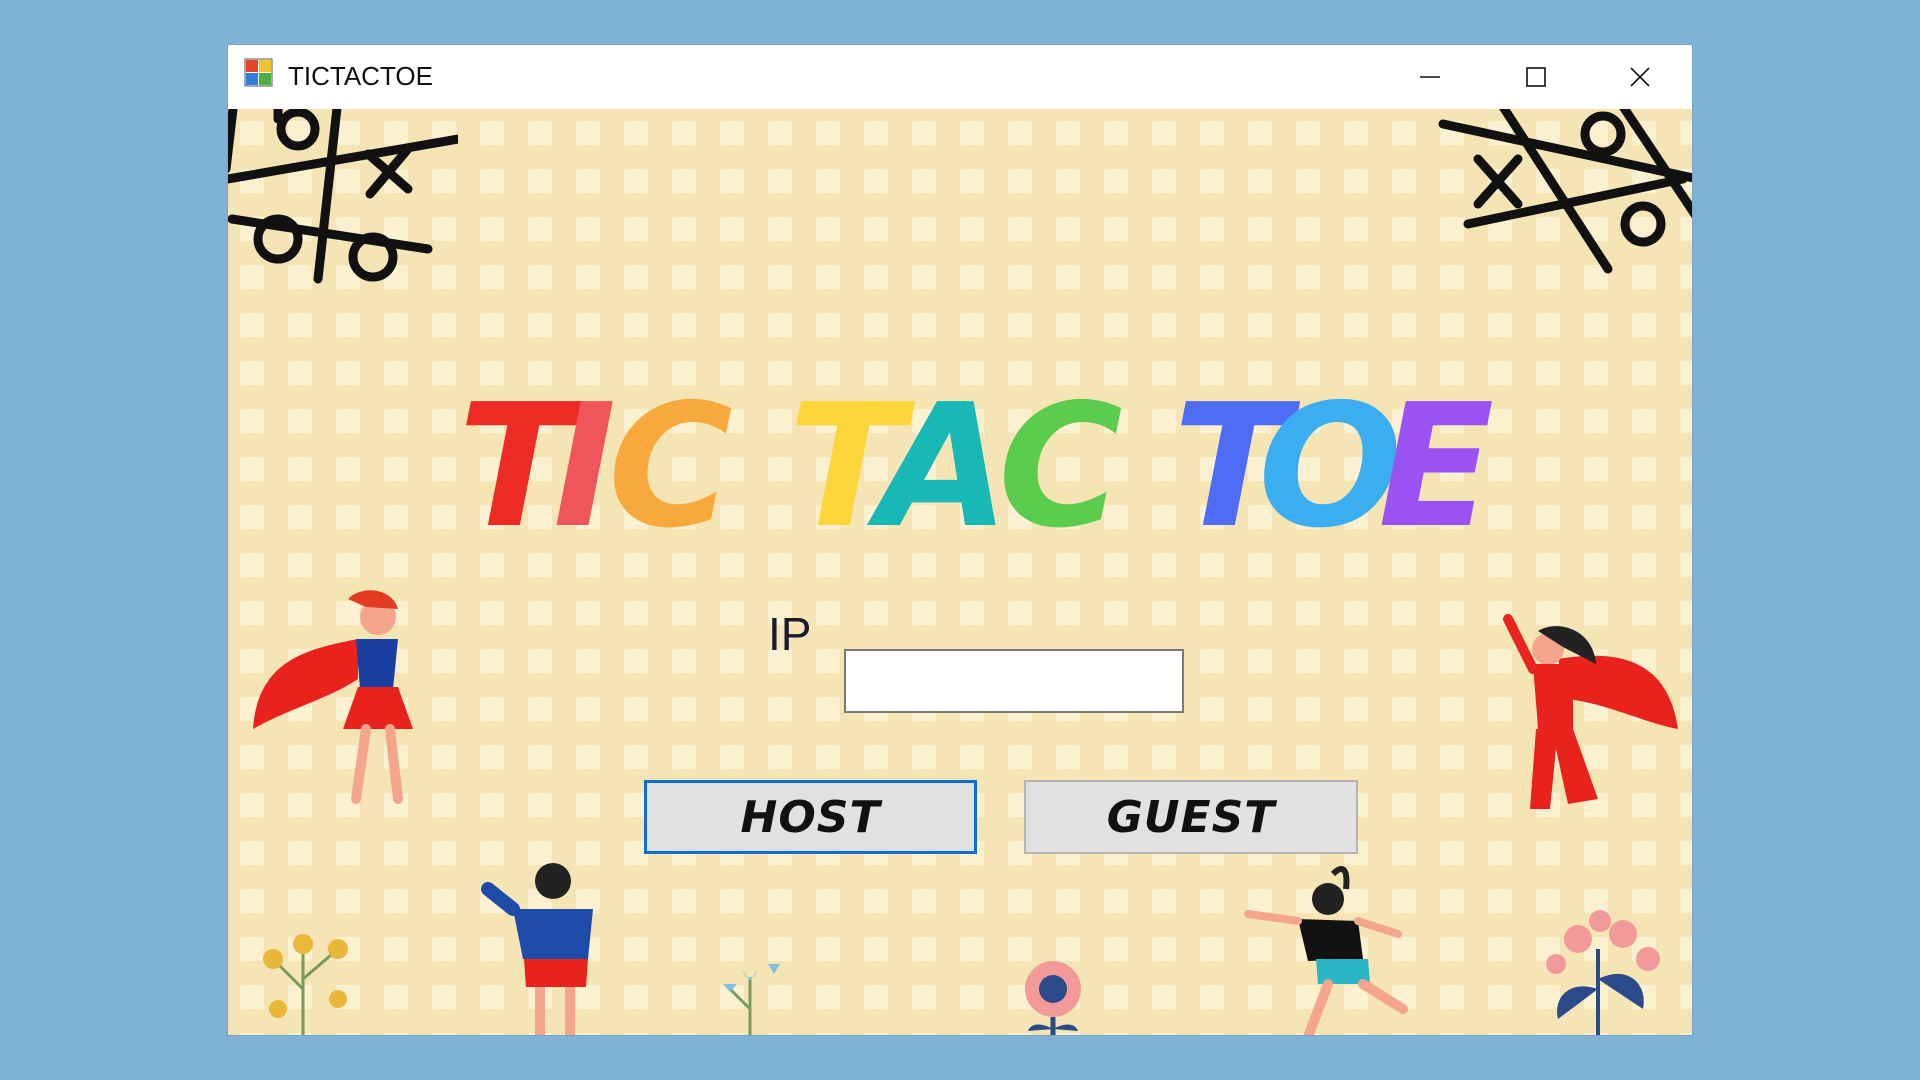 This screenshot has height=1080, width=1920. I want to click on title-bar: TICTACTOE, so click(960, 77).